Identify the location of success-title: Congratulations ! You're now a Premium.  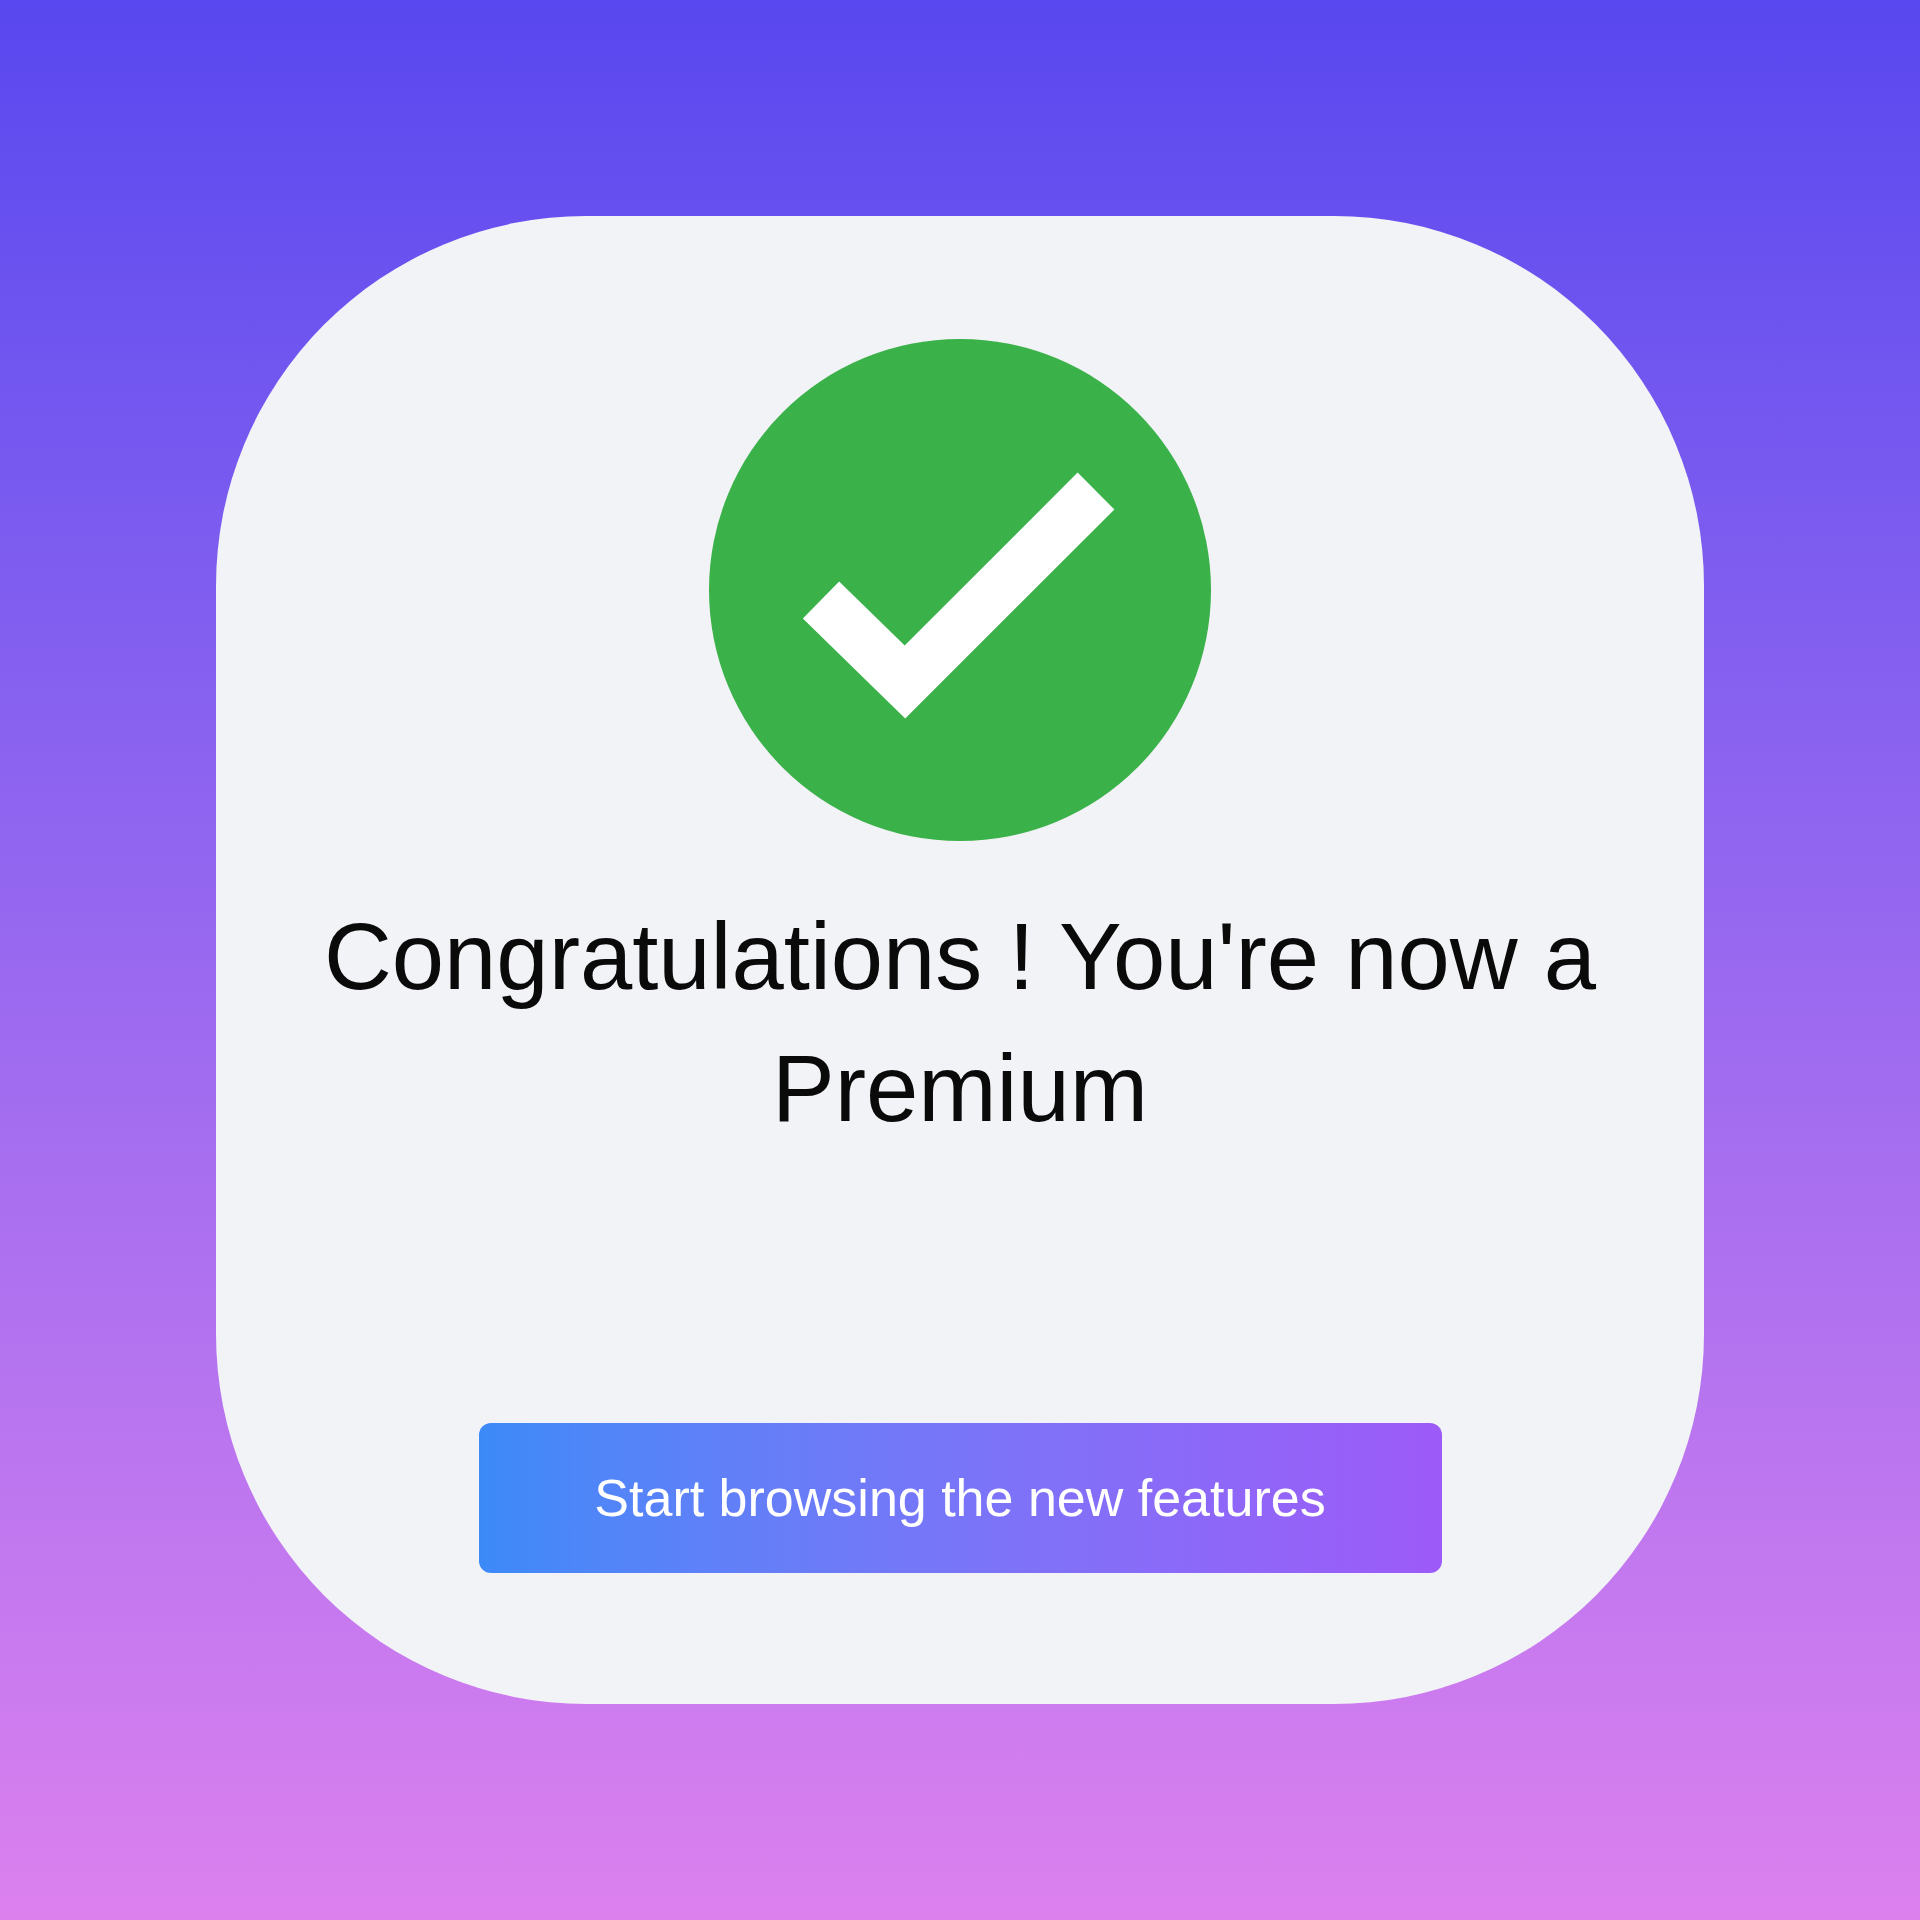
(960, 1023).